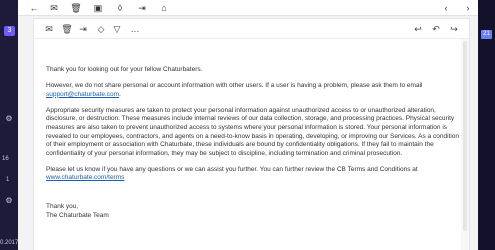 The height and width of the screenshot is (250, 495). I want to click on left-rail: 3 ⚙ 16 1 ⚙ 0.2017, so click(9, 125).